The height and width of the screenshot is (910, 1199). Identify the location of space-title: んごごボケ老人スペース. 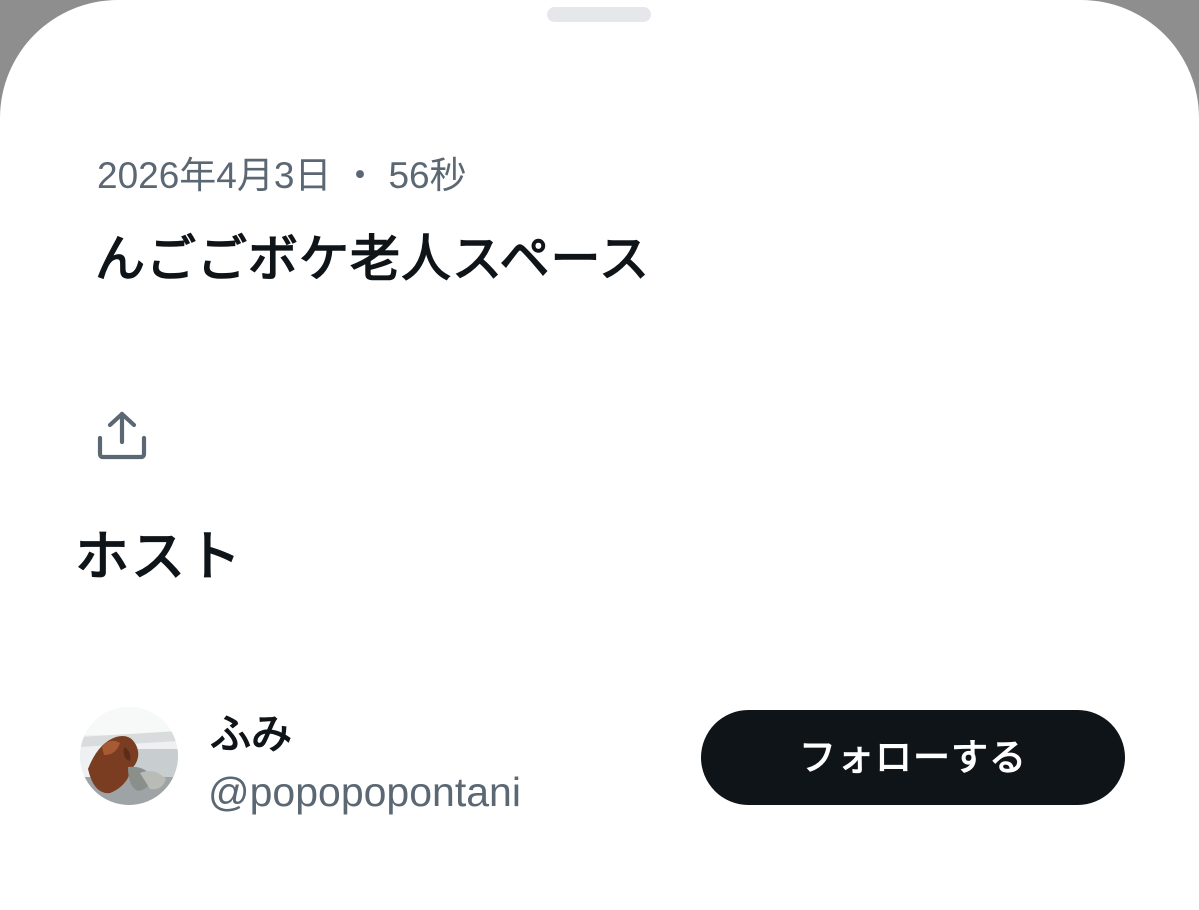
(372, 259).